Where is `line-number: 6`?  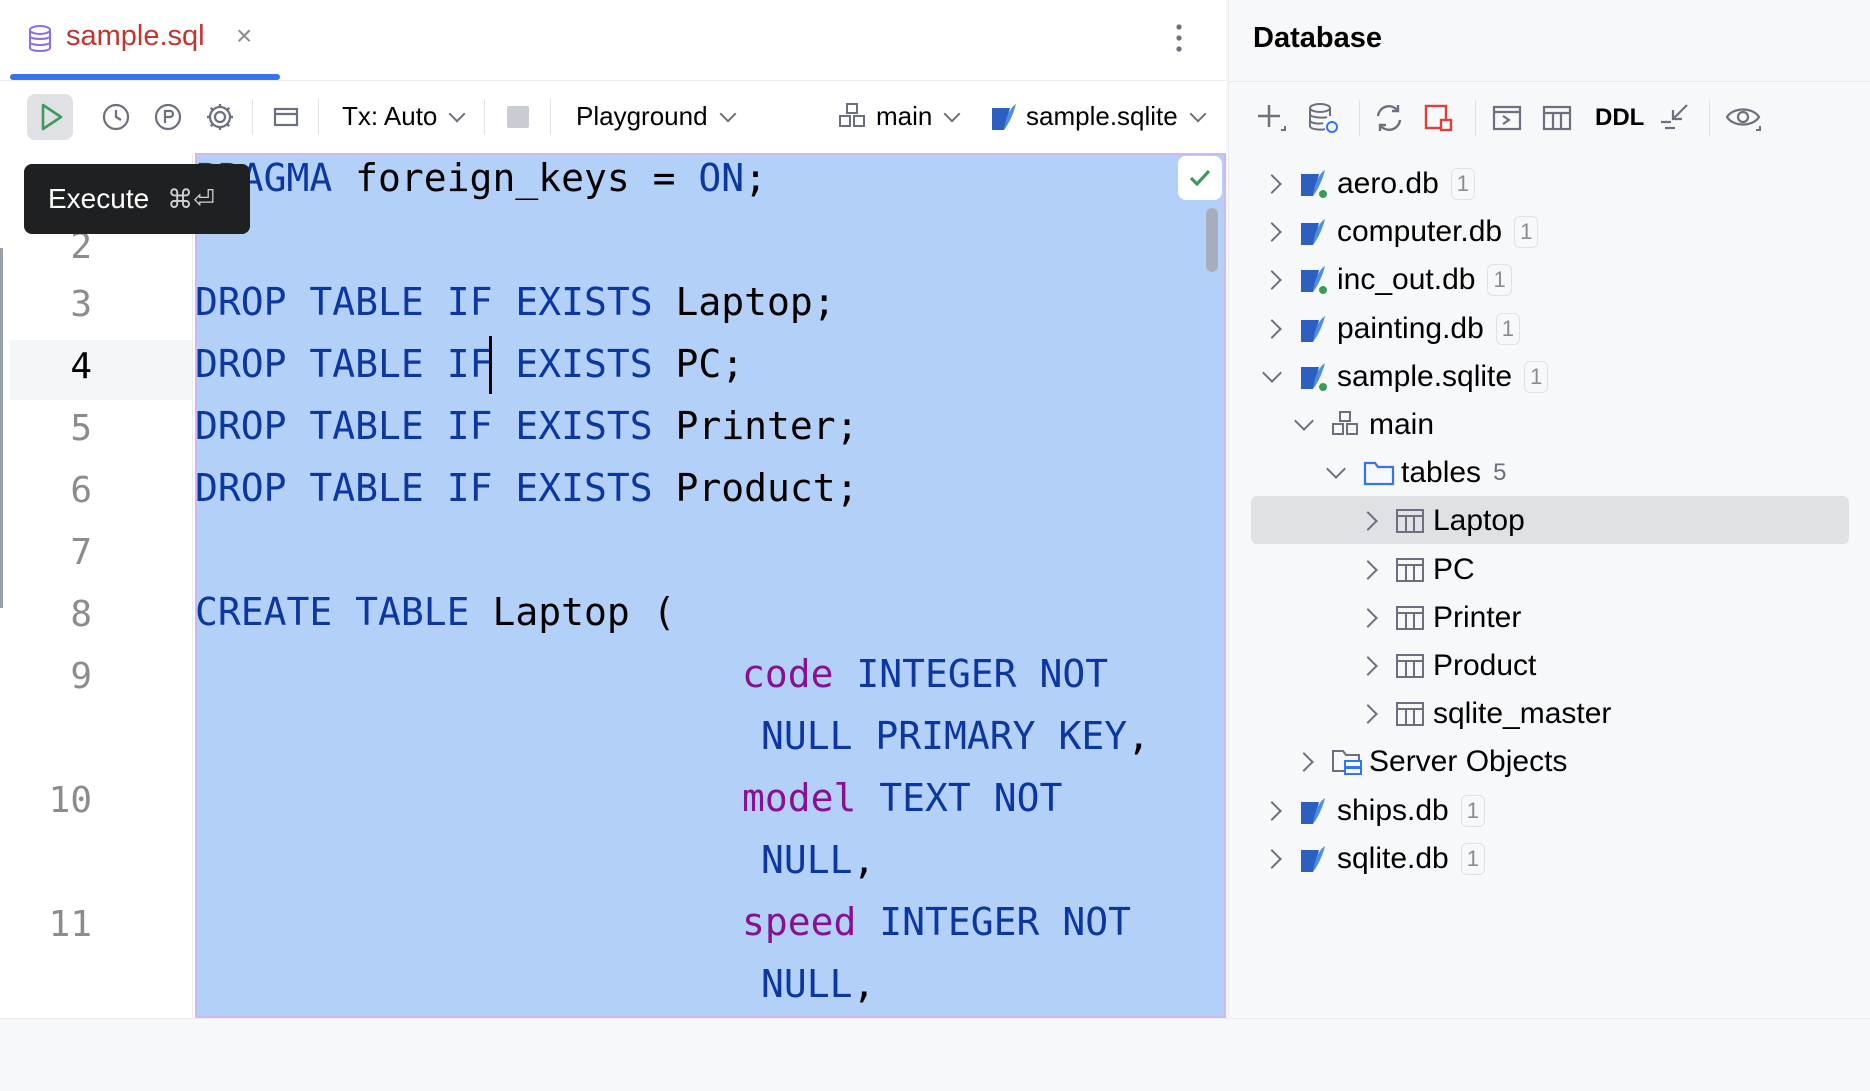 line-number: 6 is located at coordinates (81, 490).